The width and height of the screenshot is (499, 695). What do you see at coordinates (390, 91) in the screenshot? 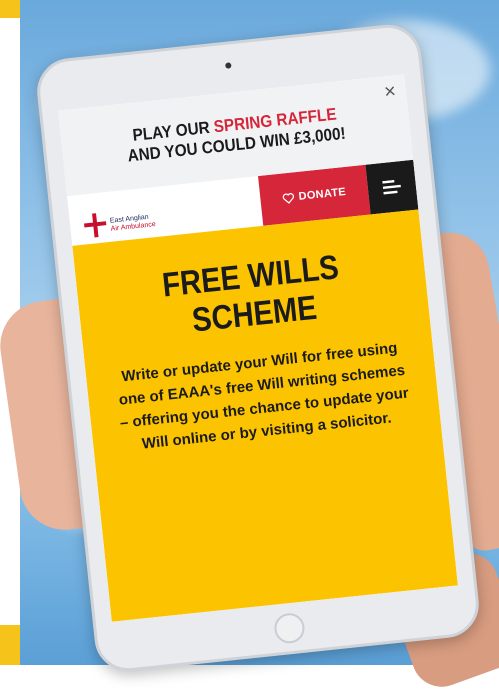
I see `close-icon: ×` at bounding box center [390, 91].